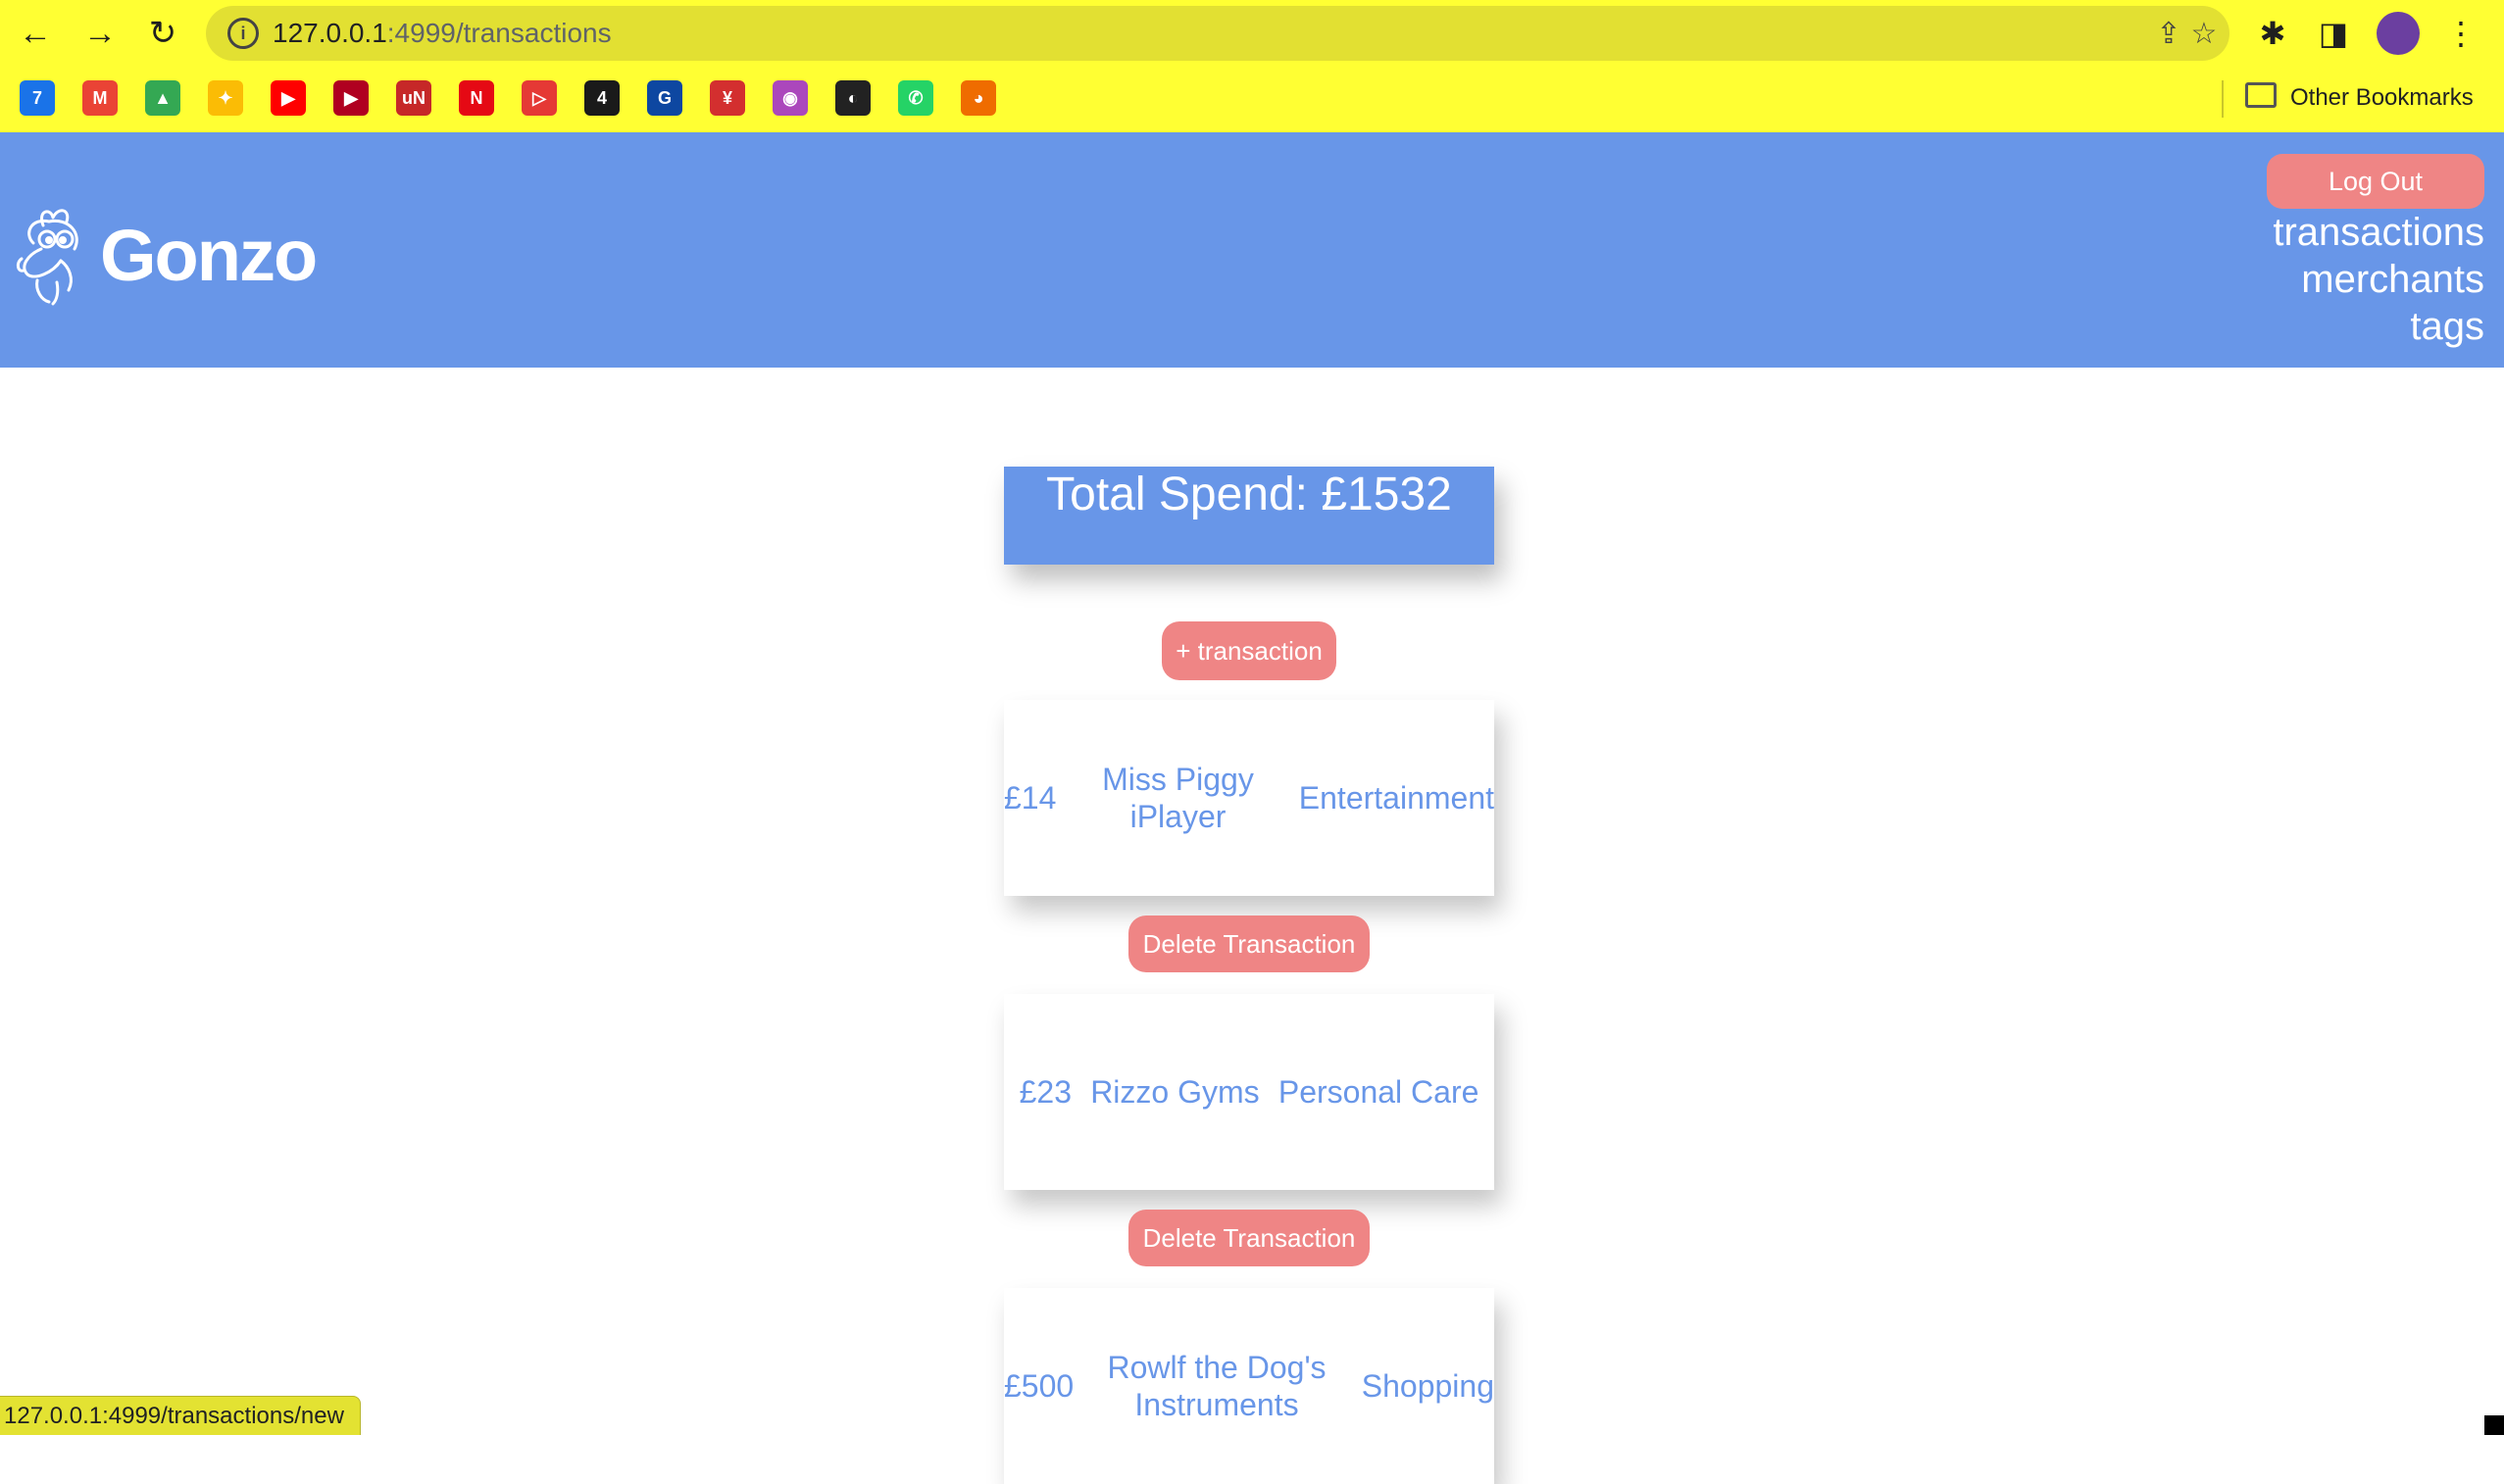 This screenshot has height=1484, width=2504. What do you see at coordinates (225, 98) in the screenshot?
I see `photos-icon: ✦` at bounding box center [225, 98].